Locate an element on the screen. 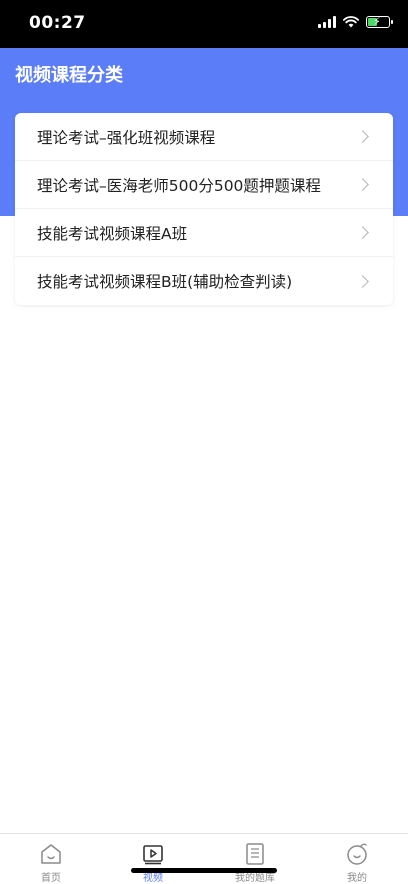  tab-video: 视频 is located at coordinates (153, 859).